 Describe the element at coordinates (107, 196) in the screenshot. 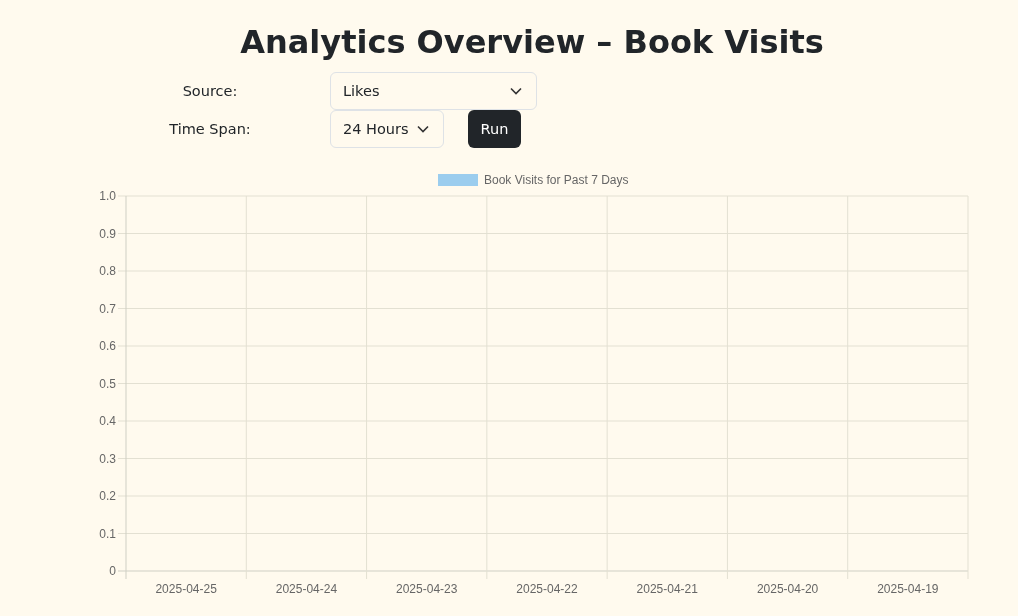

I see `y-axis-label: 1.0` at that location.